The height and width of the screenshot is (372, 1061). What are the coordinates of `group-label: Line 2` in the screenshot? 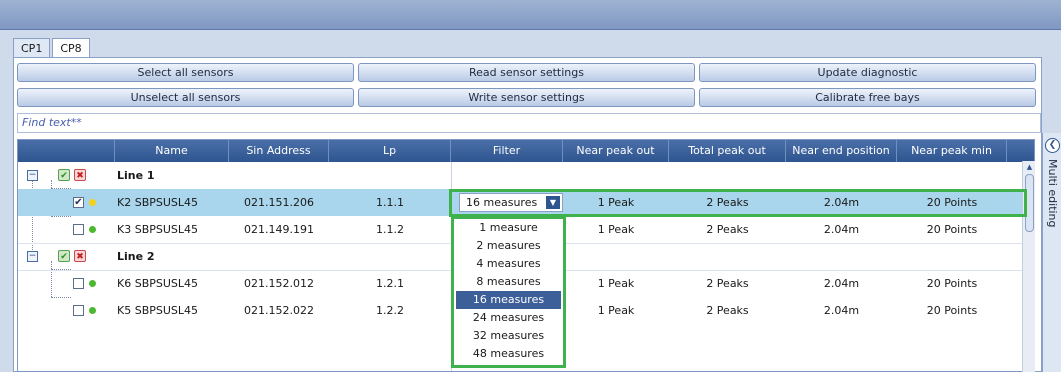 It's located at (136, 256).